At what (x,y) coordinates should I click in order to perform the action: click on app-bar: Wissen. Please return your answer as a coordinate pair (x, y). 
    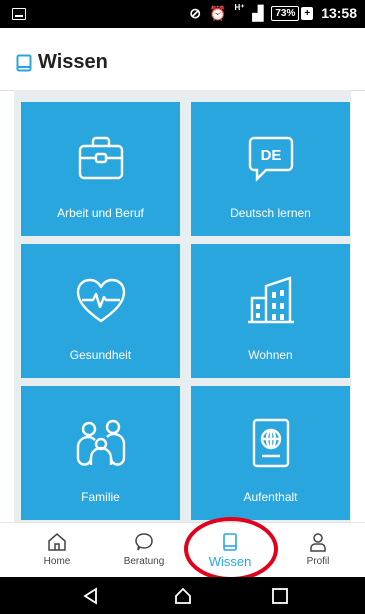
    Looking at the image, I should click on (182, 59).